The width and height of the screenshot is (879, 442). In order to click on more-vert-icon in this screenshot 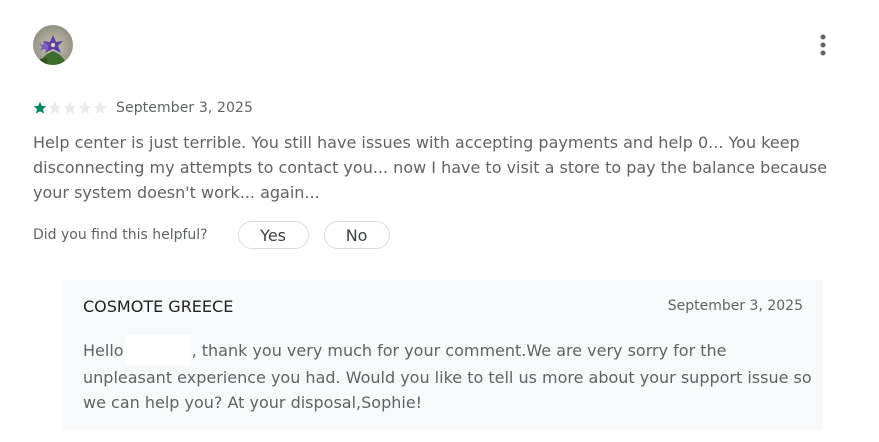, I will do `click(823, 45)`.